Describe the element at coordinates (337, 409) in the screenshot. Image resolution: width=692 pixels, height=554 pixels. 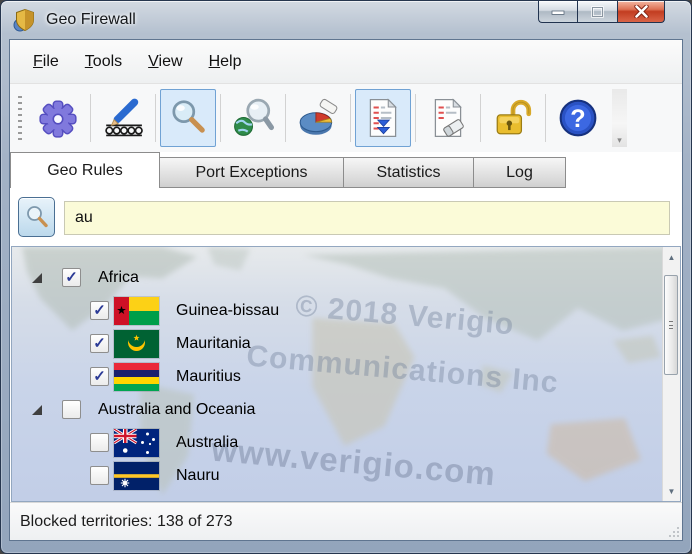
I see `tree-group-australia-oceania: Australia and Oceania` at that location.